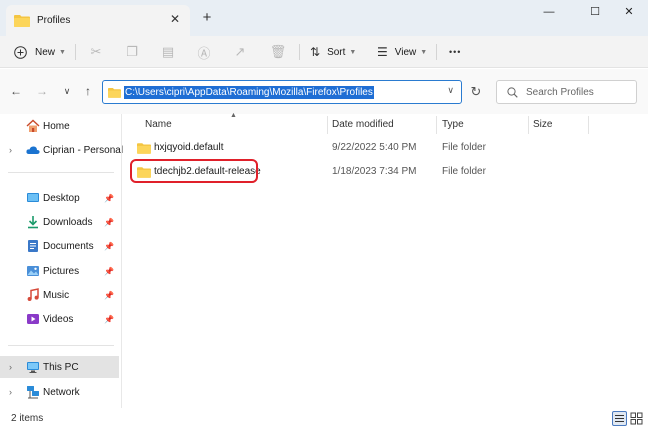 This screenshot has width=648, height=429. I want to click on sidebar-item-videos: Videos 📌, so click(59, 319).